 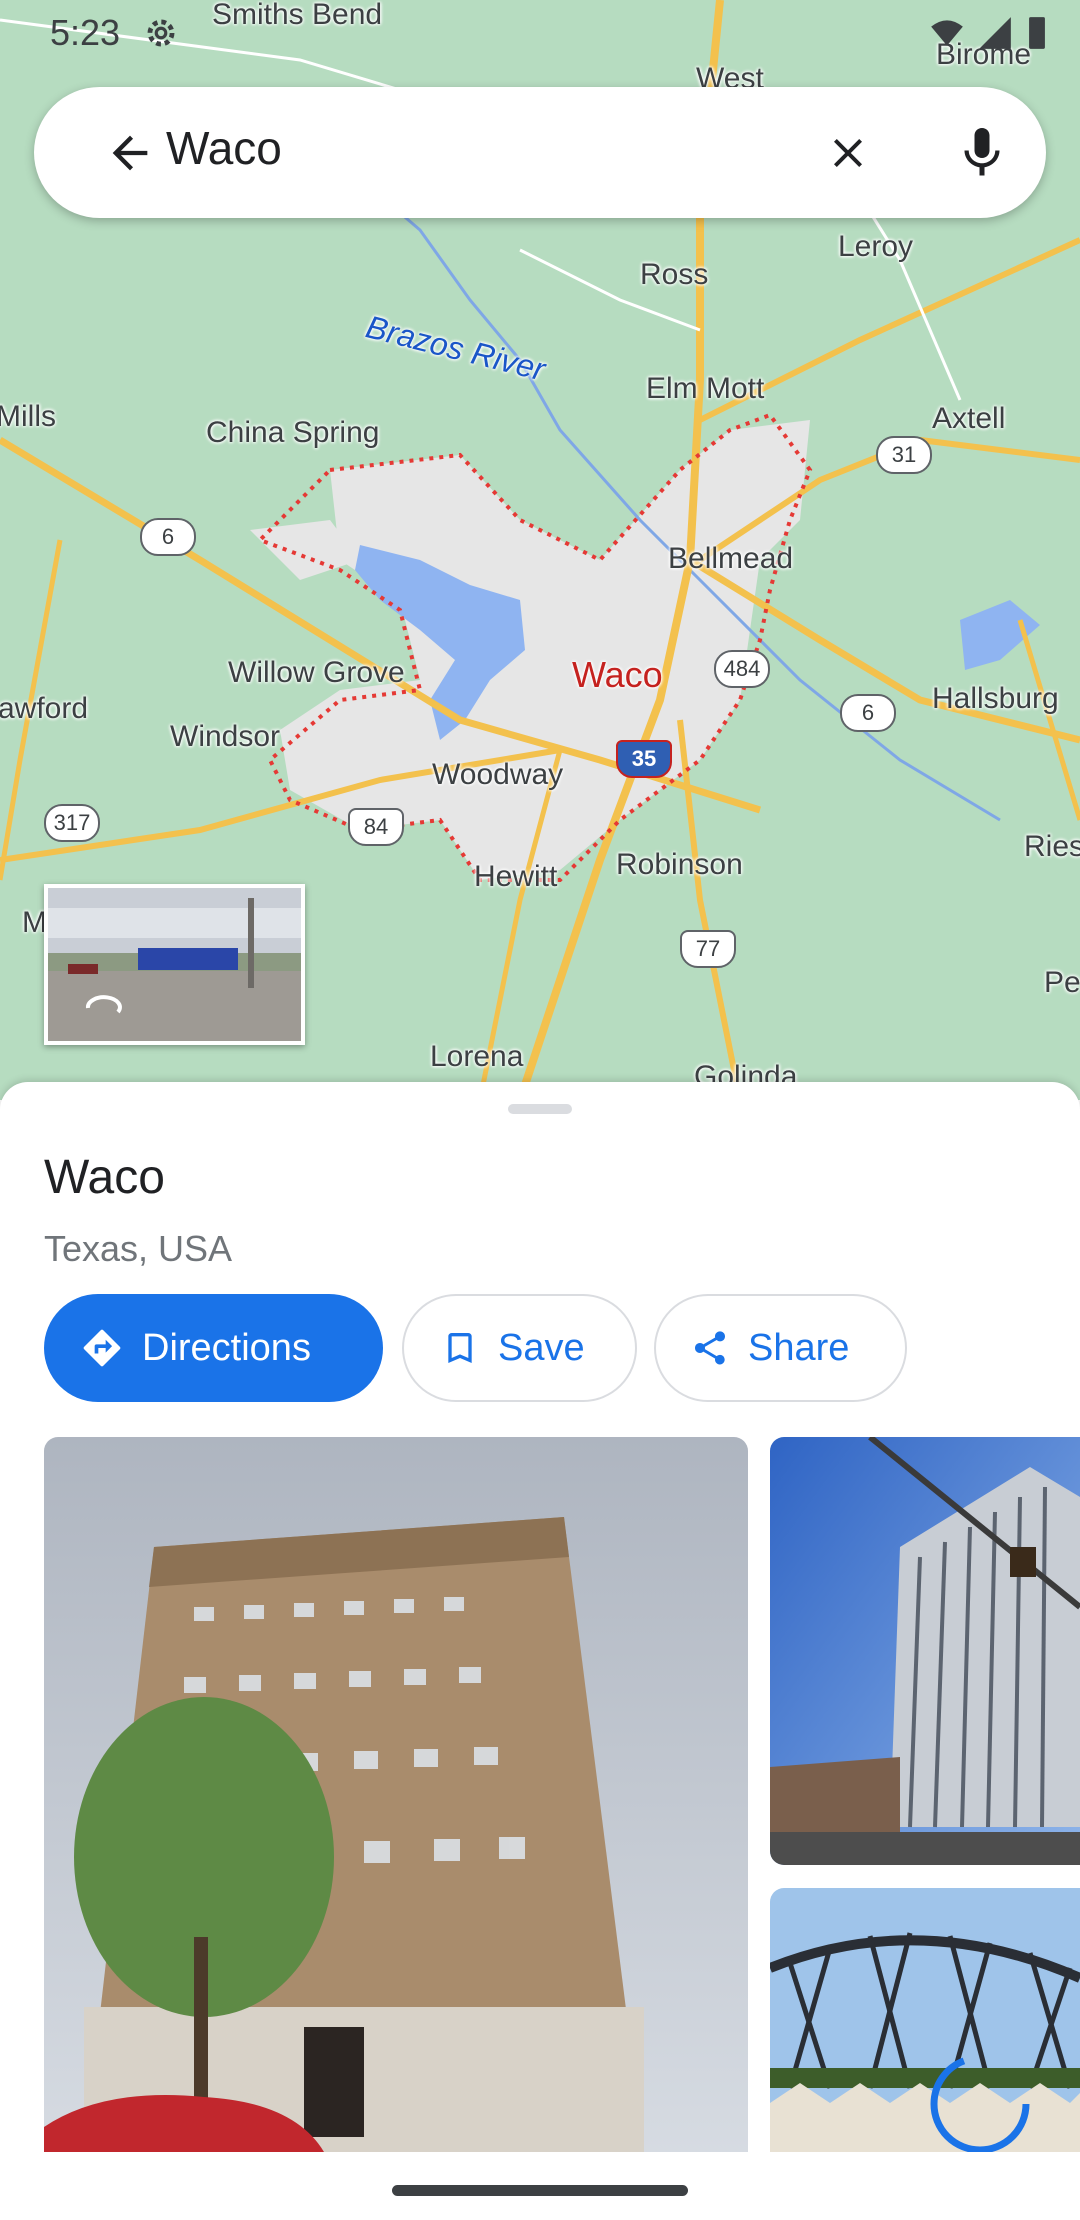 What do you see at coordinates (617, 674) in the screenshot?
I see `map-label-waco: Waco` at bounding box center [617, 674].